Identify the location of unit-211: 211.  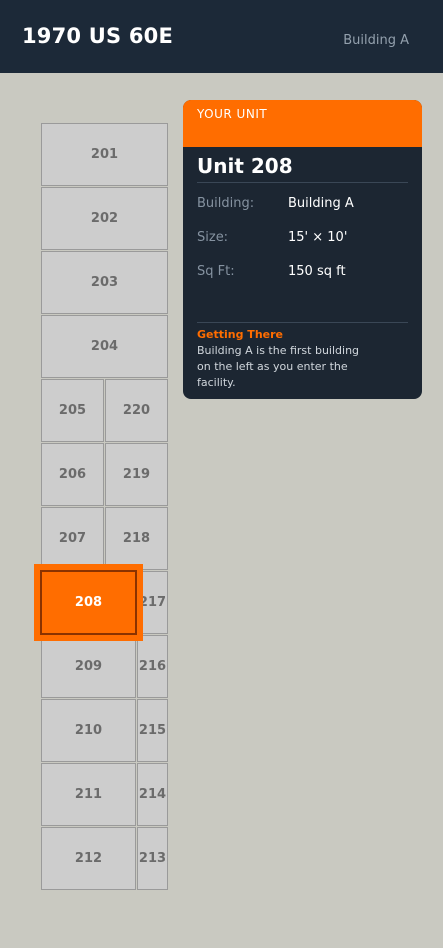
(88, 794).